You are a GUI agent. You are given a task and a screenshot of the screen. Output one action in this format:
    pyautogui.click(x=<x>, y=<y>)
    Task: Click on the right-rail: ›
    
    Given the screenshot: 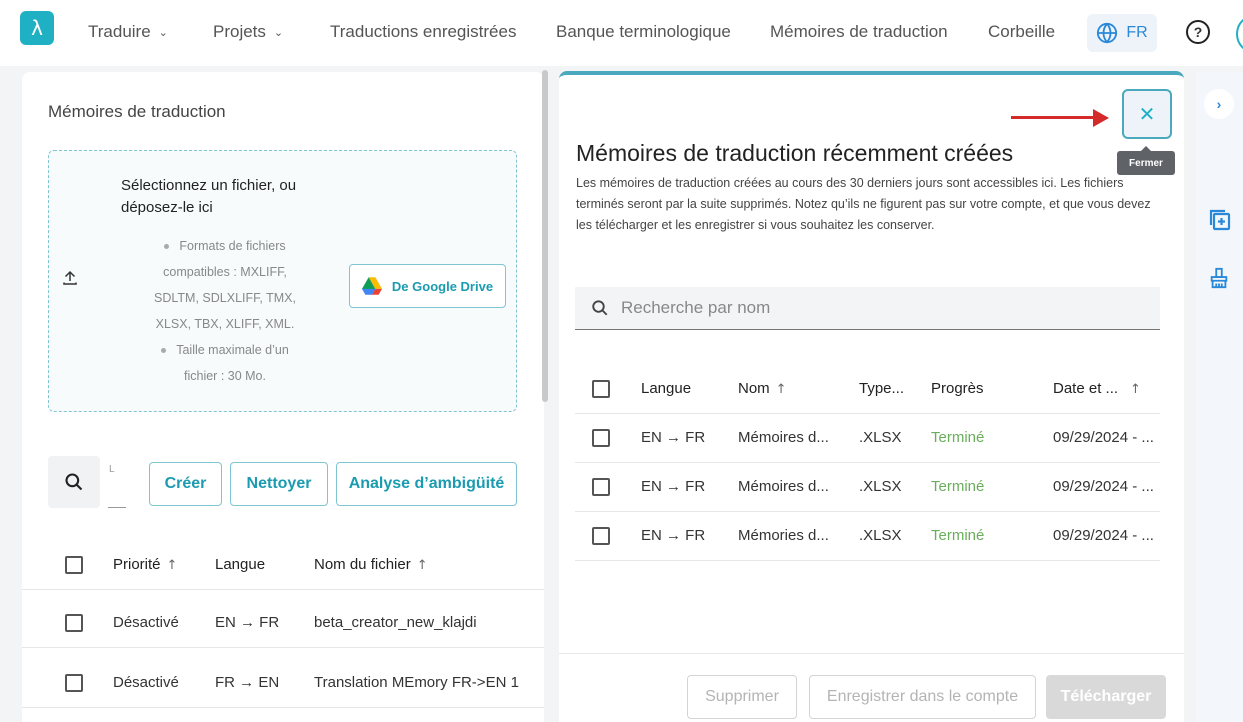 What is the action you would take?
    pyautogui.click(x=1219, y=397)
    